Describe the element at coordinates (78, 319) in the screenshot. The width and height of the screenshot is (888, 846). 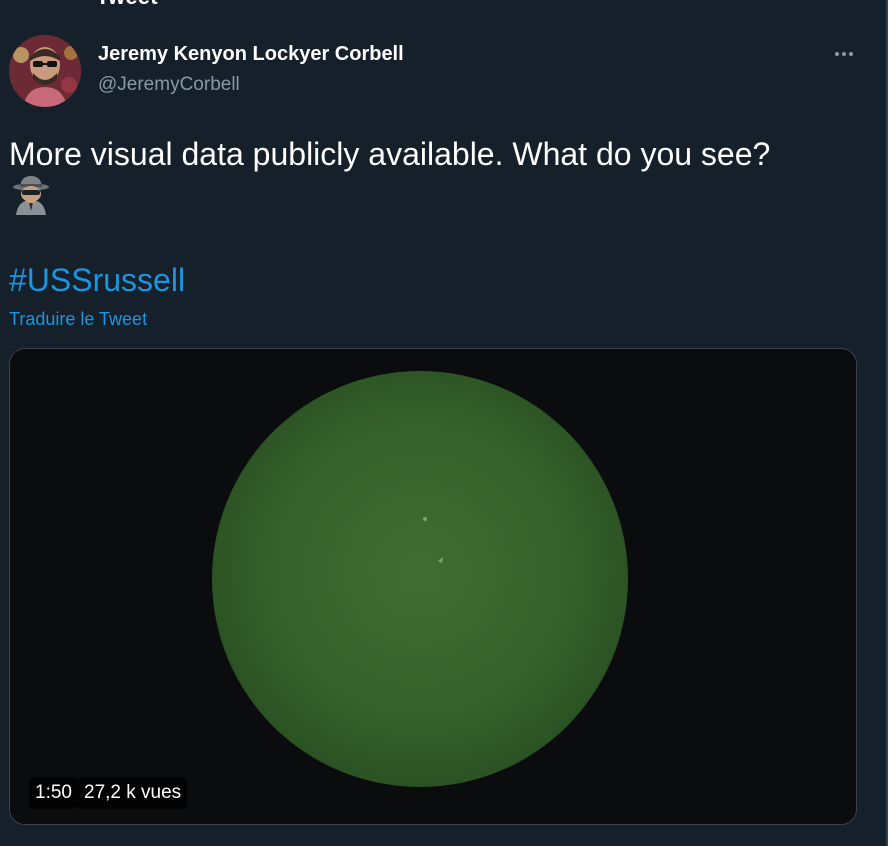
I see `translate-tweet-link: Traduire le Tweet` at that location.